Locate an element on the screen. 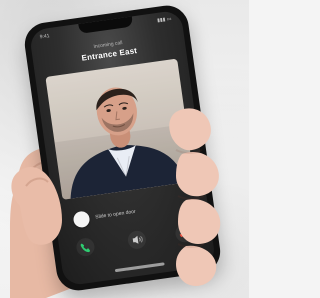 This screenshot has height=298, width=320. accept-call-button is located at coordinates (85, 247).